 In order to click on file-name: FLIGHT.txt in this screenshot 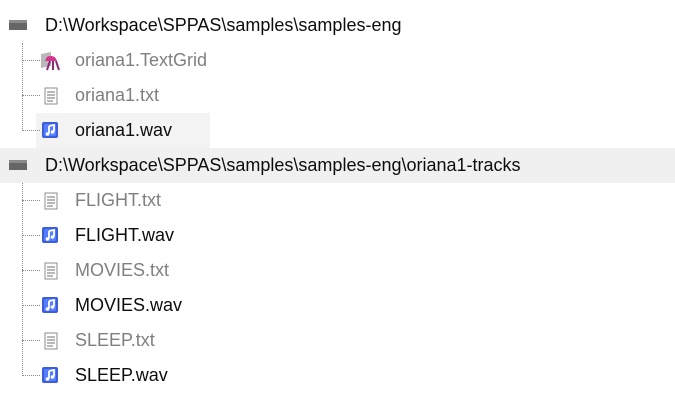, I will do `click(118, 200)`.